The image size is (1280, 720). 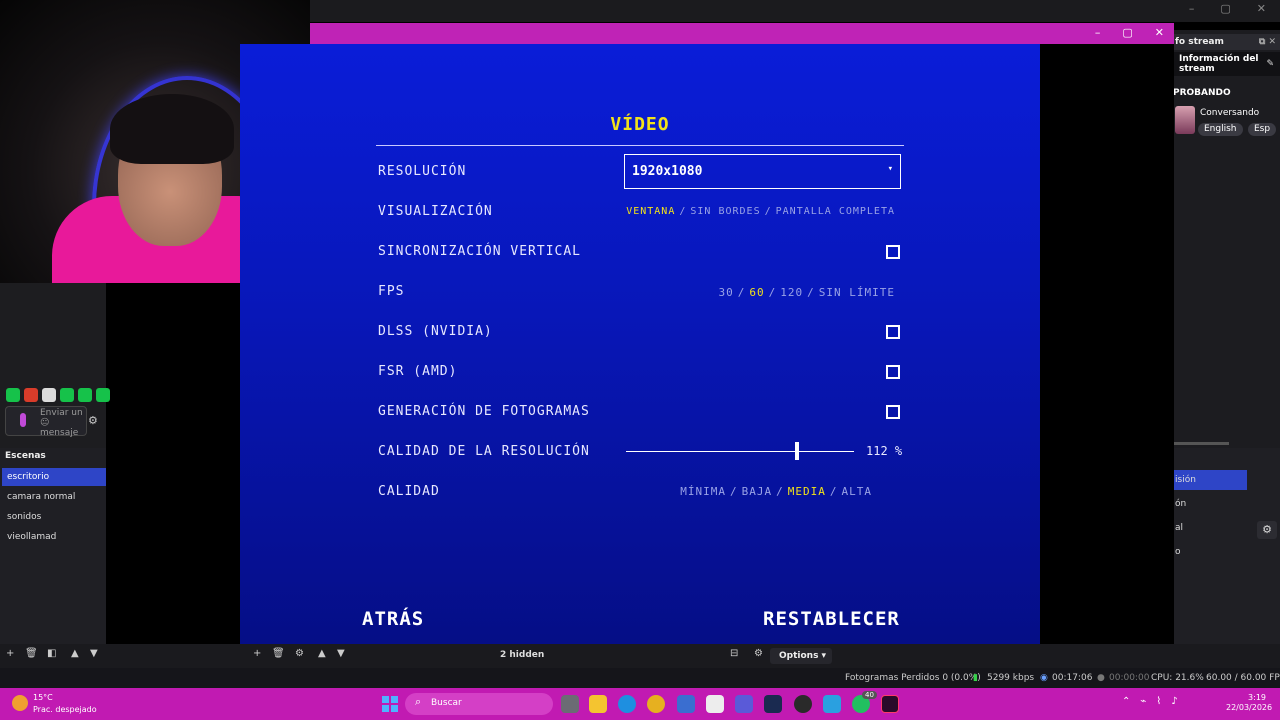 I want to click on microphone-icon, so click(x=23, y=420).